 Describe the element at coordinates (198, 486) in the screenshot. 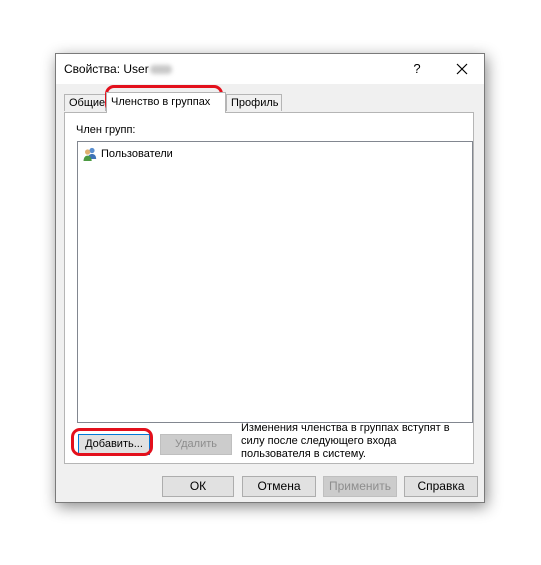

I see `ok-button: ОК` at that location.